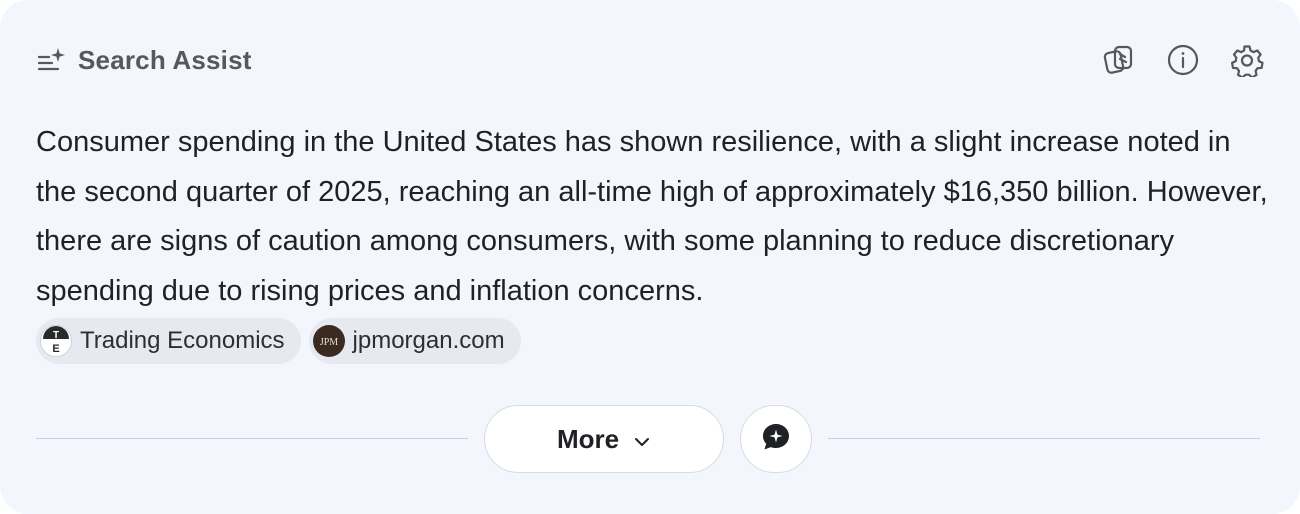 Image resolution: width=1300 pixels, height=514 pixels. I want to click on source-chips: T E Trading Economics JPM jpmorgan.com, so click(278, 341).